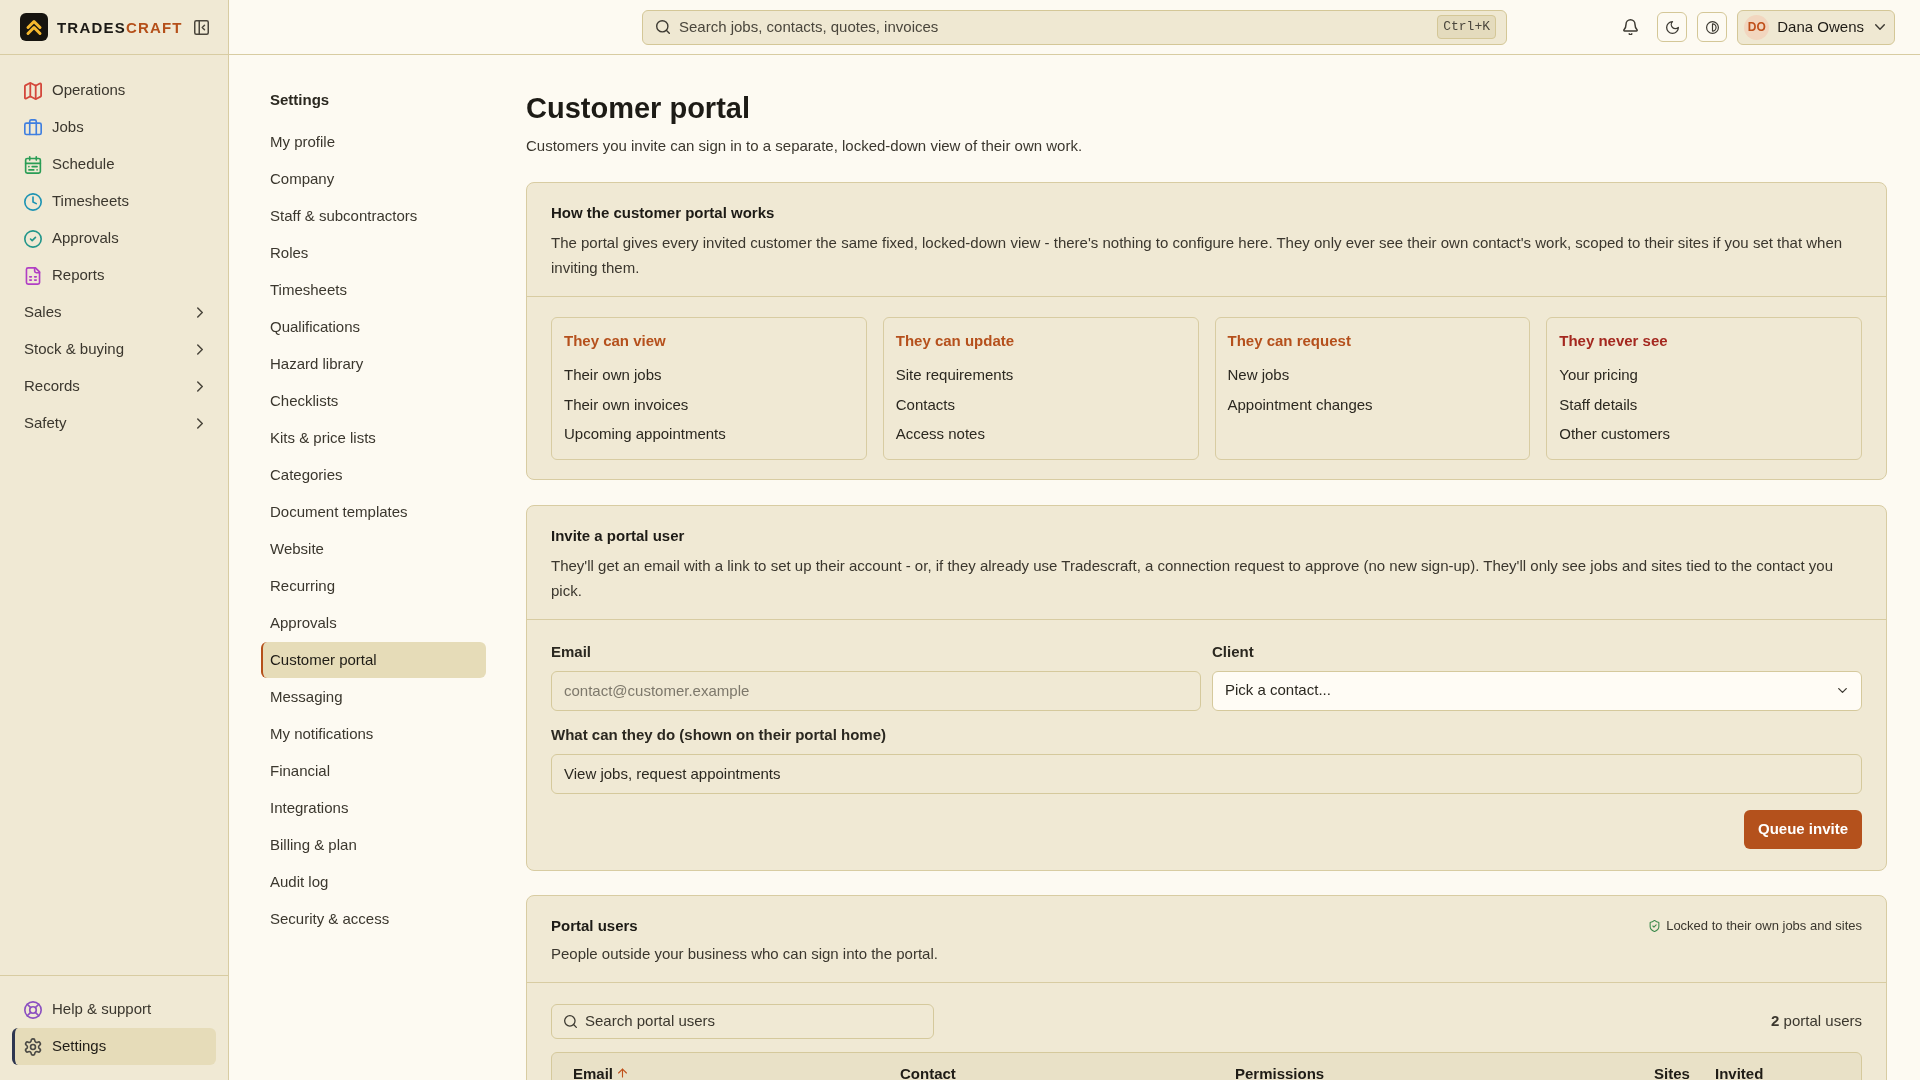  I want to click on settings-nav-item: Website, so click(373, 549).